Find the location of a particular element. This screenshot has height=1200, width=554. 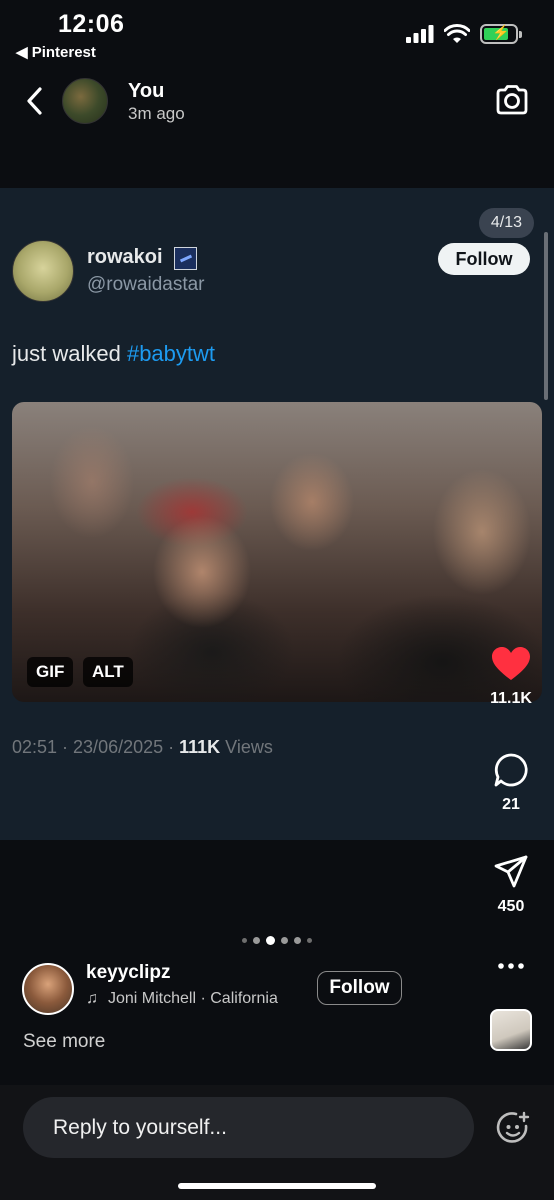

tweet-meta: 02:51 · 23/06/2025 · 111K Views is located at coordinates (142, 747).